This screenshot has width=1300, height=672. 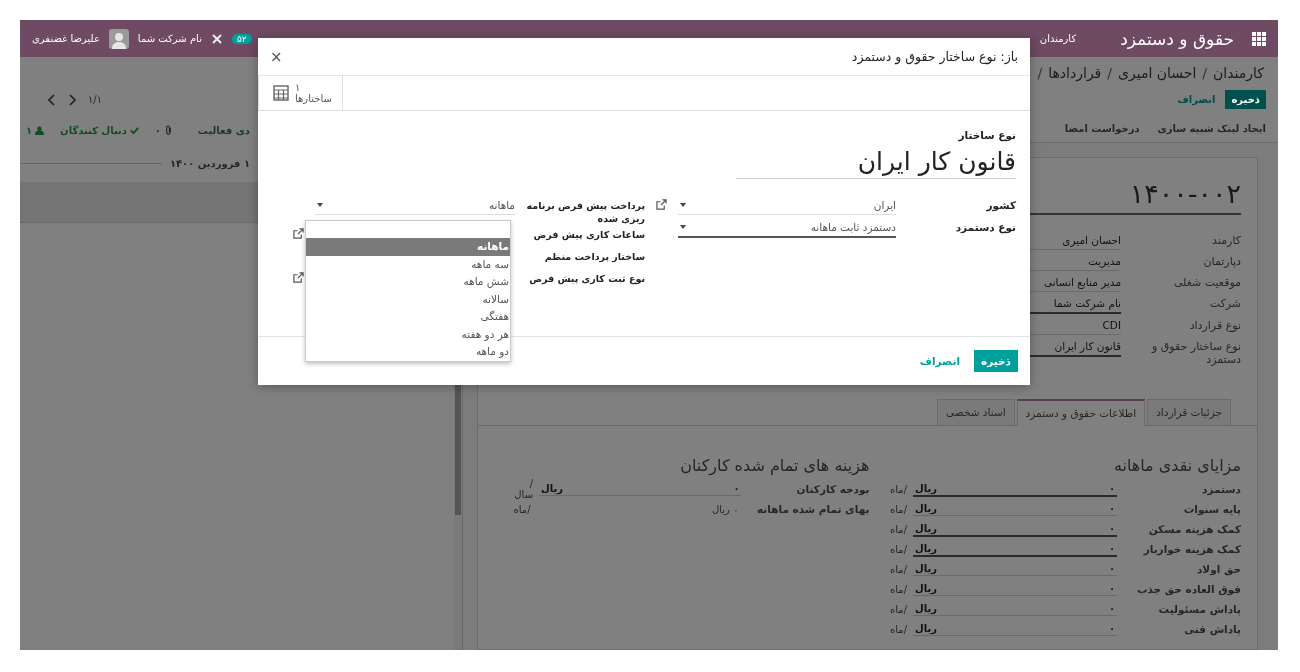 I want to click on field-label: کمک هزینه مسکن, so click(x=1194, y=529).